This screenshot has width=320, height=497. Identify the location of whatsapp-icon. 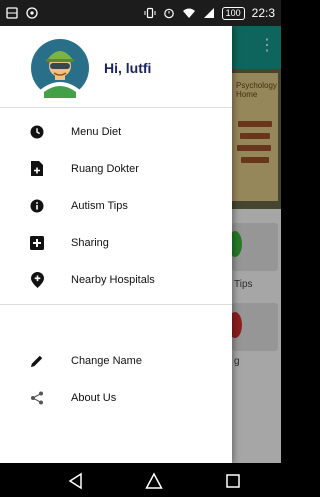
(32, 13).